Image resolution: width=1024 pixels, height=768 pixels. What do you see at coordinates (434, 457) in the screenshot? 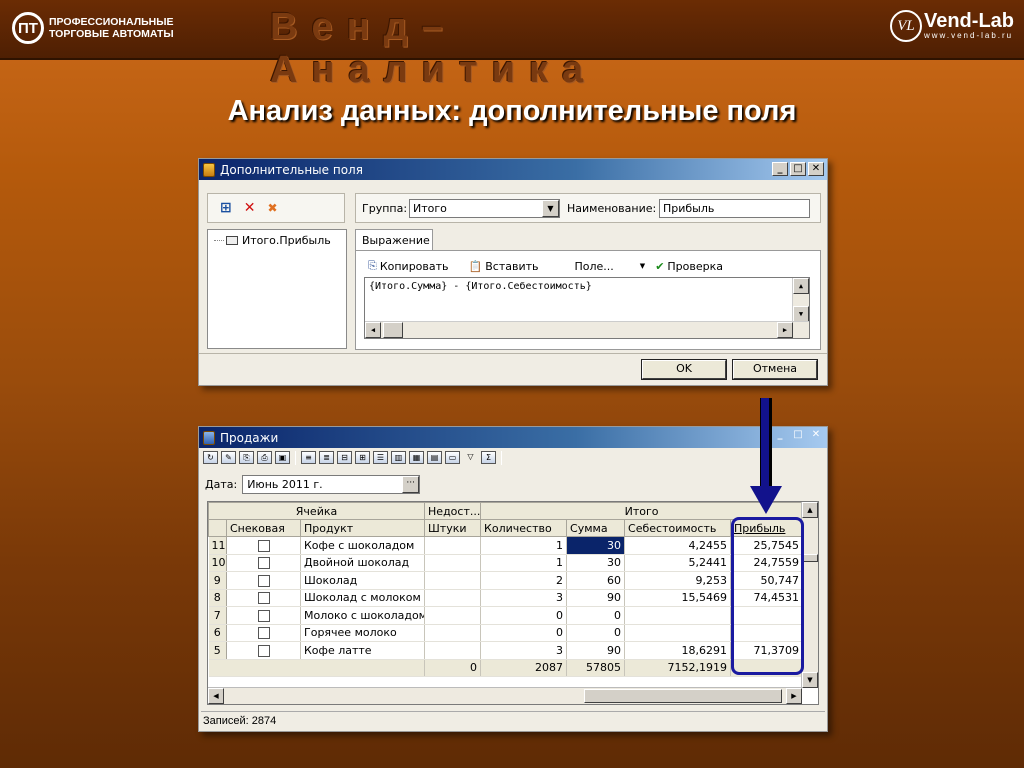
I see `grid-settings-icon: ▤` at bounding box center [434, 457].